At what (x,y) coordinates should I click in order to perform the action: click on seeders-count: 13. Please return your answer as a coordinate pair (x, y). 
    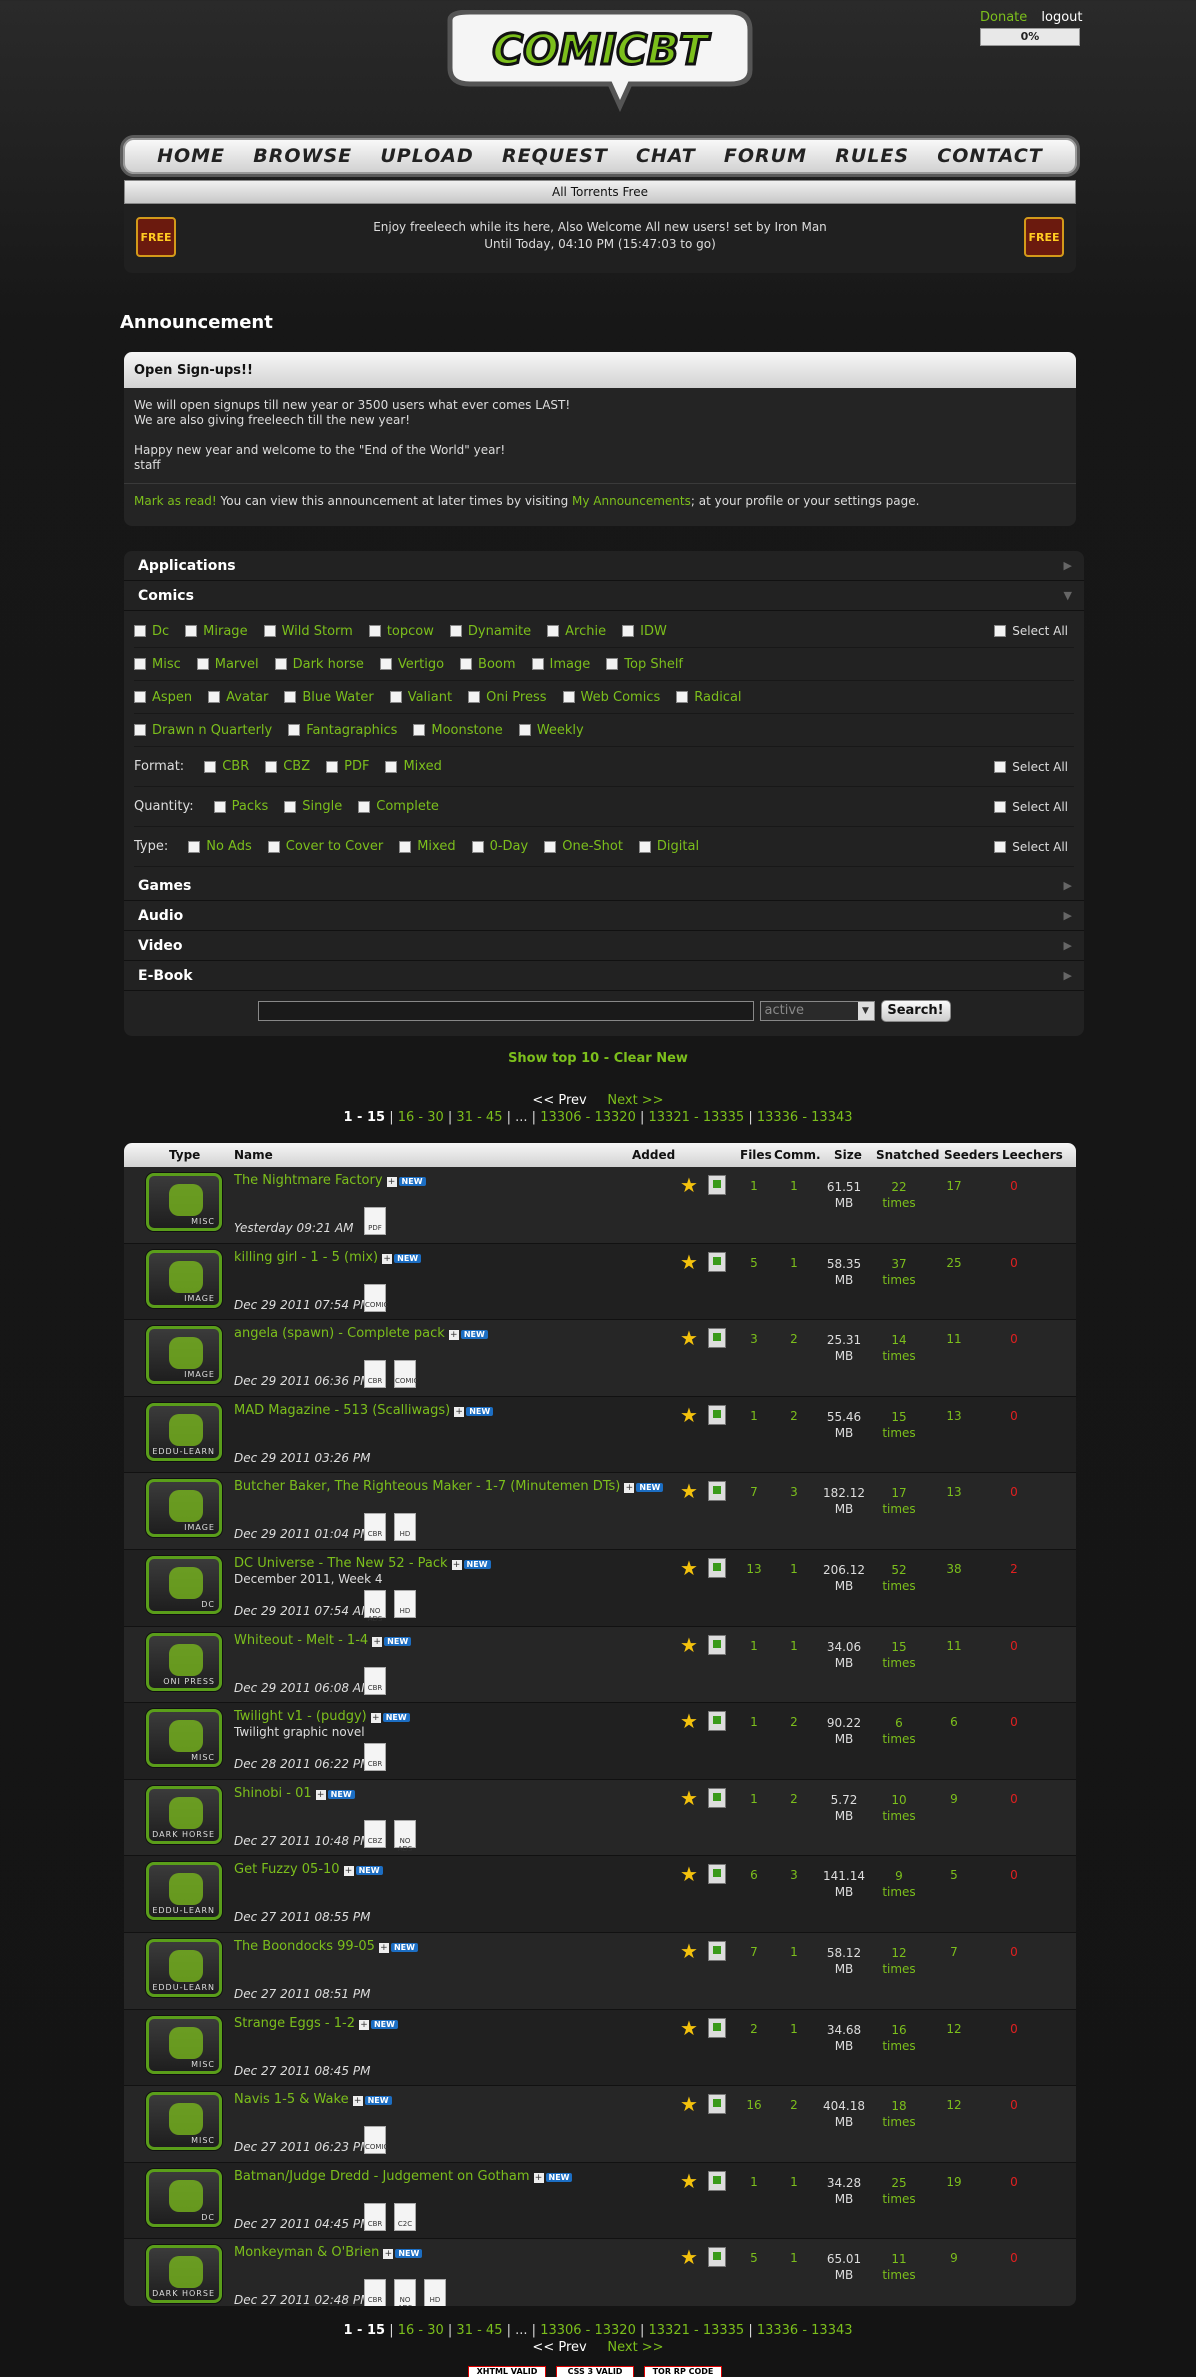
    Looking at the image, I should click on (954, 1416).